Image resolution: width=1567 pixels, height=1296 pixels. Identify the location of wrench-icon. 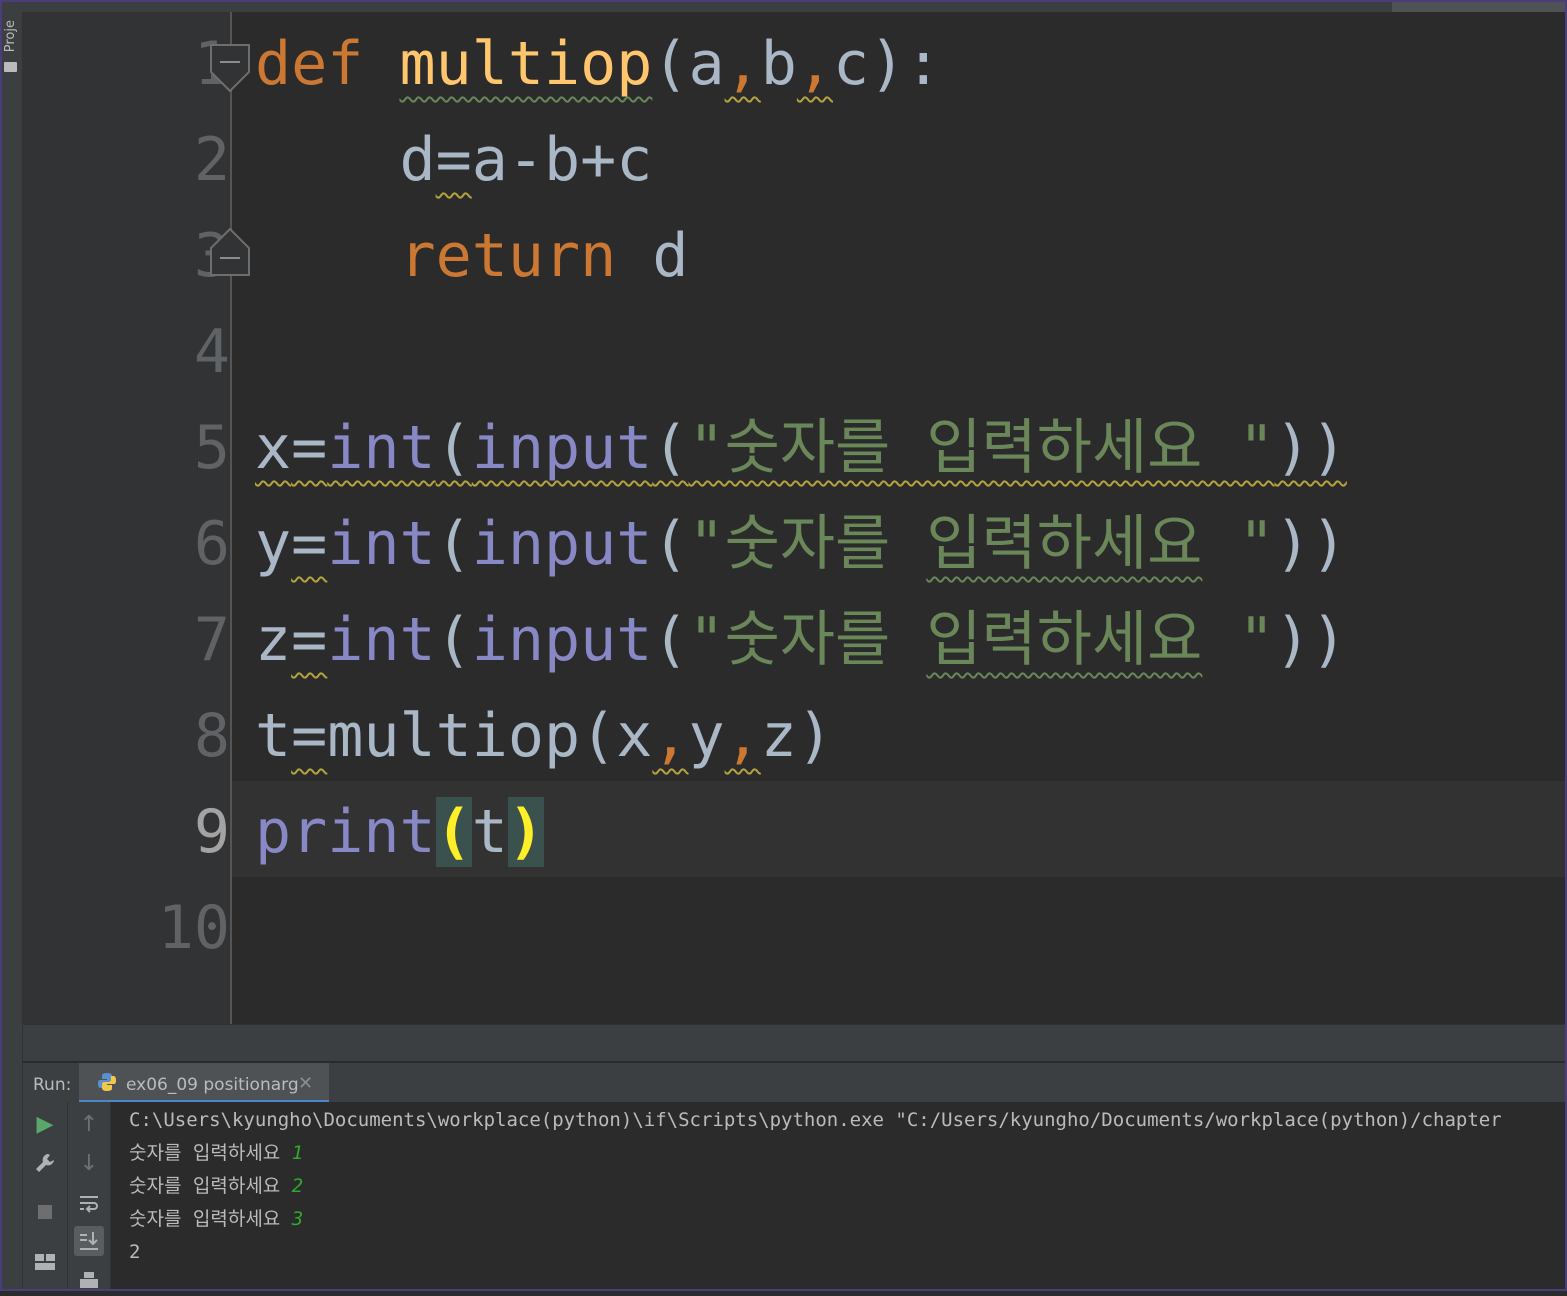
(45, 1163).